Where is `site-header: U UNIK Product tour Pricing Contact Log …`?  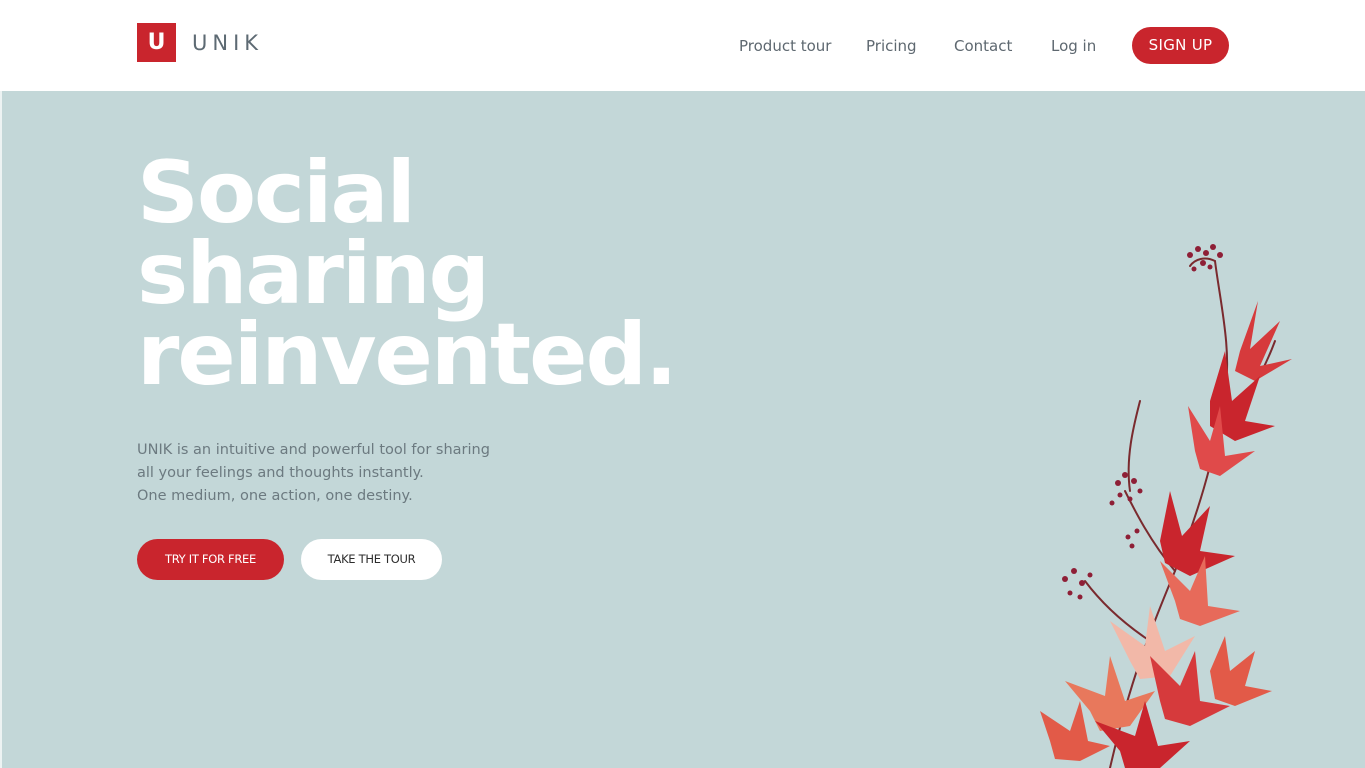
site-header: U UNIK Product tour Pricing Contact Log … is located at coordinates (682, 45).